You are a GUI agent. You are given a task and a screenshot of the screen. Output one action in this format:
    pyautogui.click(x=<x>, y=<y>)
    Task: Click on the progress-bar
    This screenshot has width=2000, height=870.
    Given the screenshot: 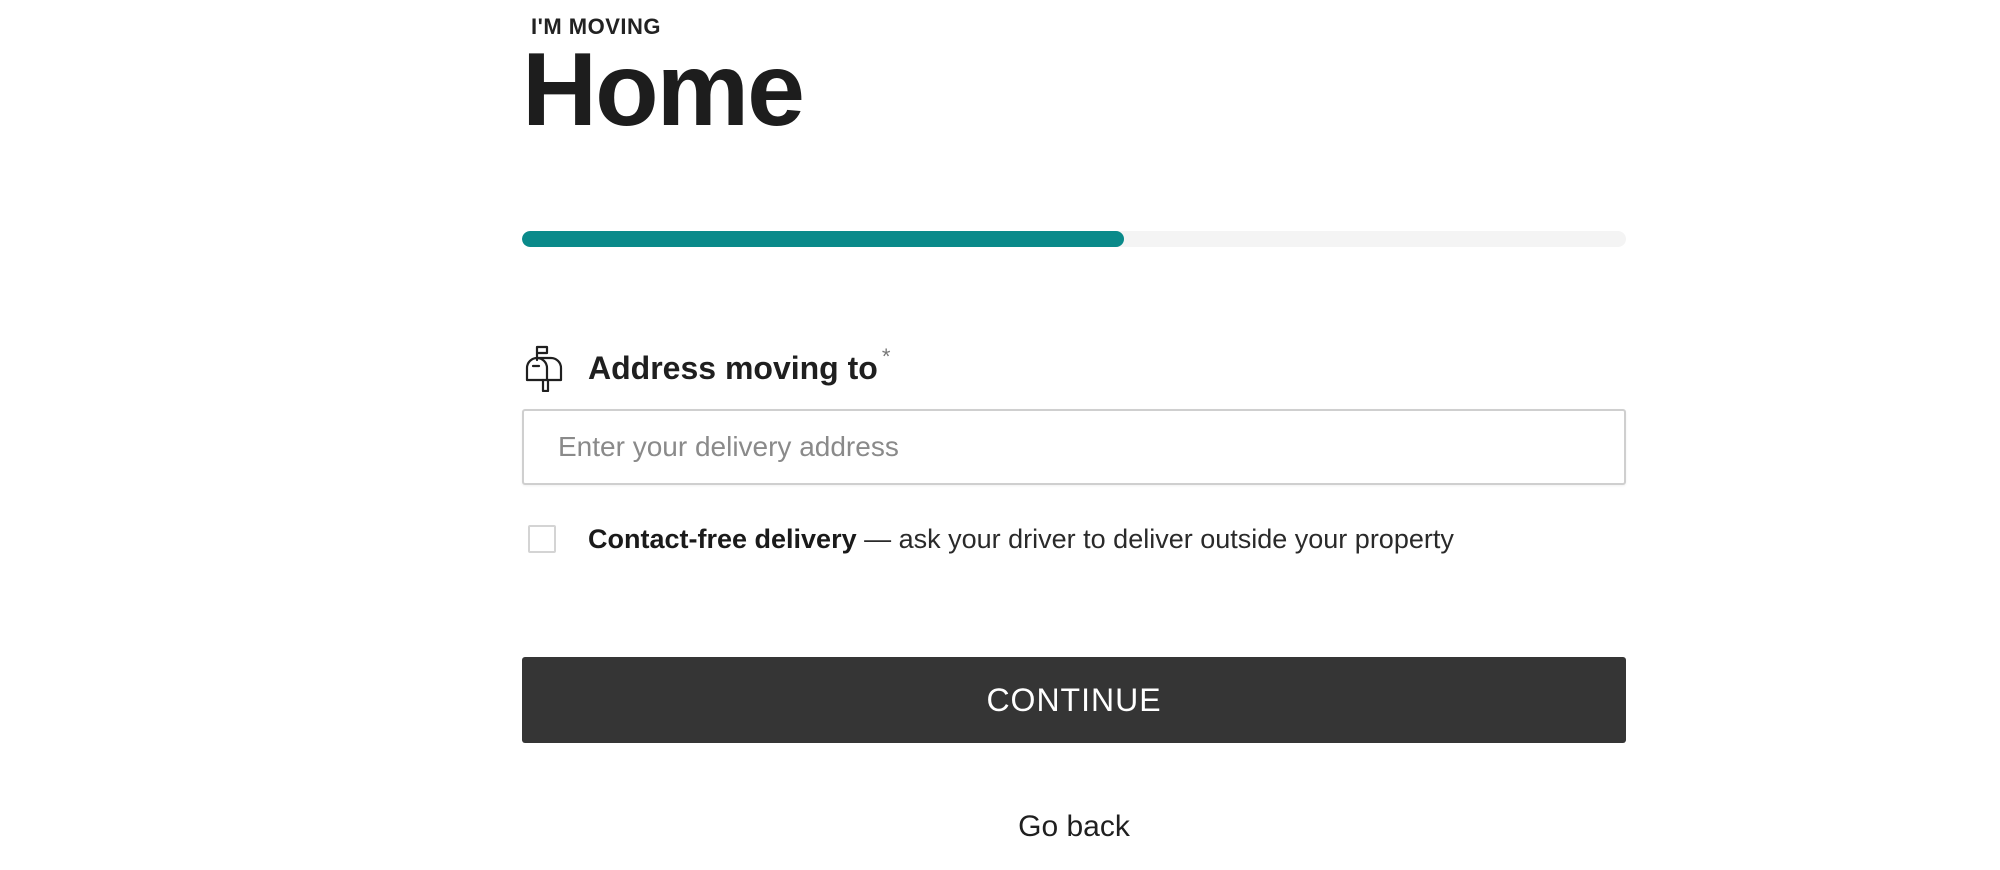 What is the action you would take?
    pyautogui.click(x=1074, y=239)
    